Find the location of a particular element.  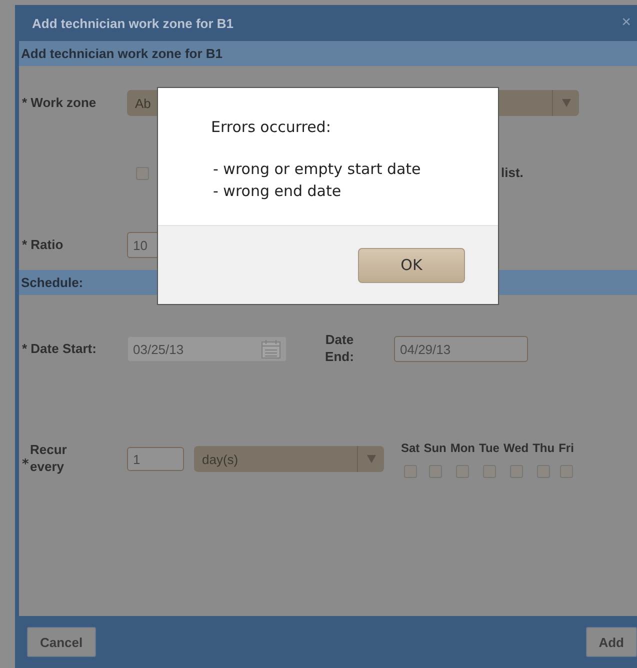

section-header: Add technician work zone for B1 is located at coordinates (328, 53).